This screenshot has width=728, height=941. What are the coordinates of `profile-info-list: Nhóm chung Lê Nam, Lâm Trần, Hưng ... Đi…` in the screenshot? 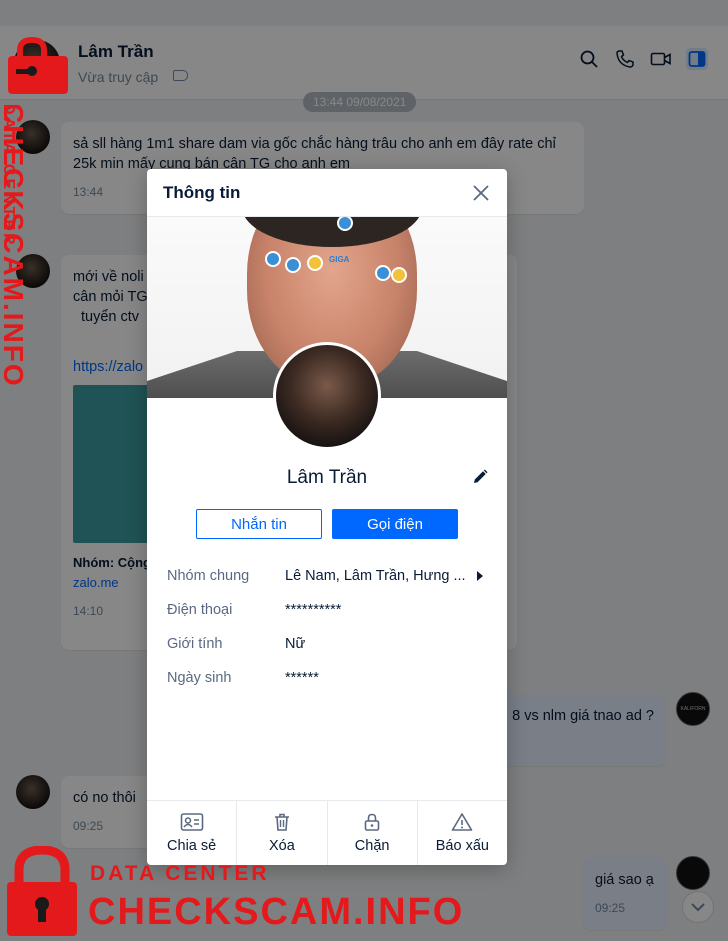 It's located at (327, 627).